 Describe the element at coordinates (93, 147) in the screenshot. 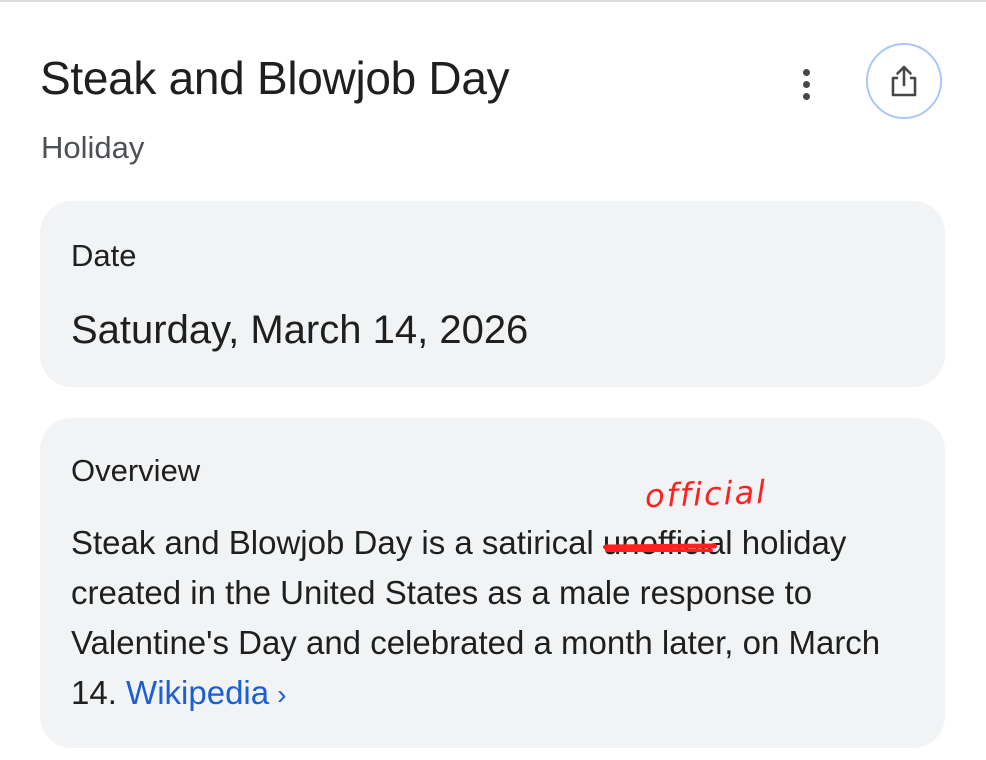

I see `page-subtitle: Holiday` at that location.